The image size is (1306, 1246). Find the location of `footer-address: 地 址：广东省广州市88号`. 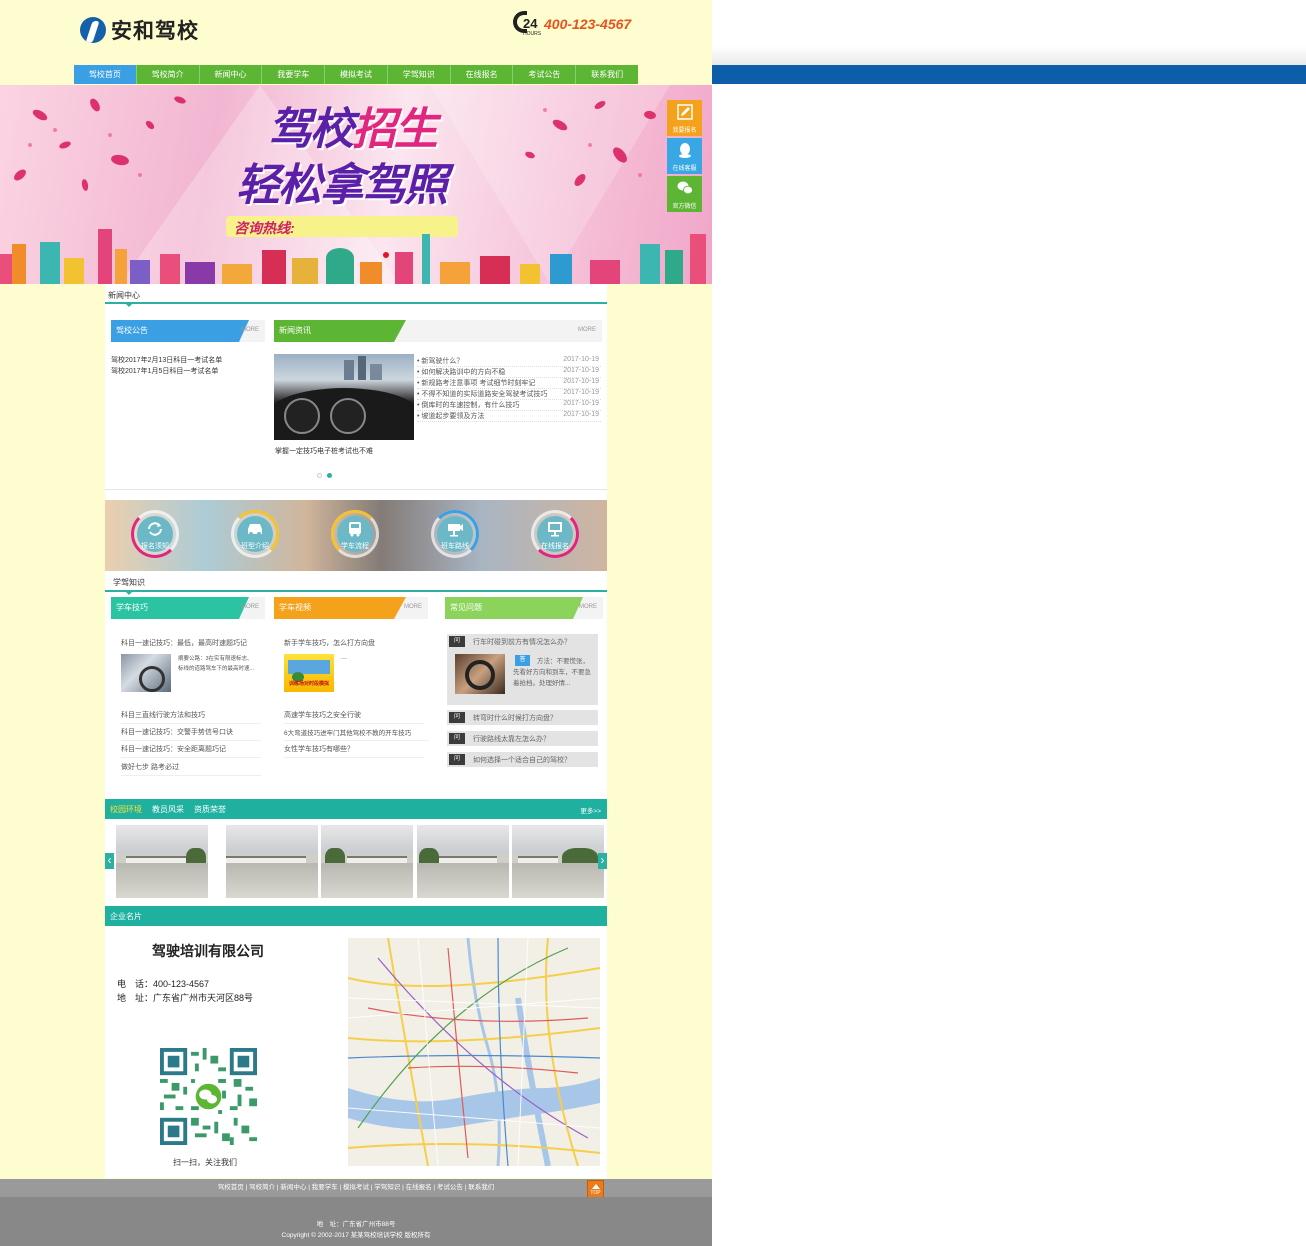

footer-address: 地 址：广东省广州市88号 is located at coordinates (356, 1224).